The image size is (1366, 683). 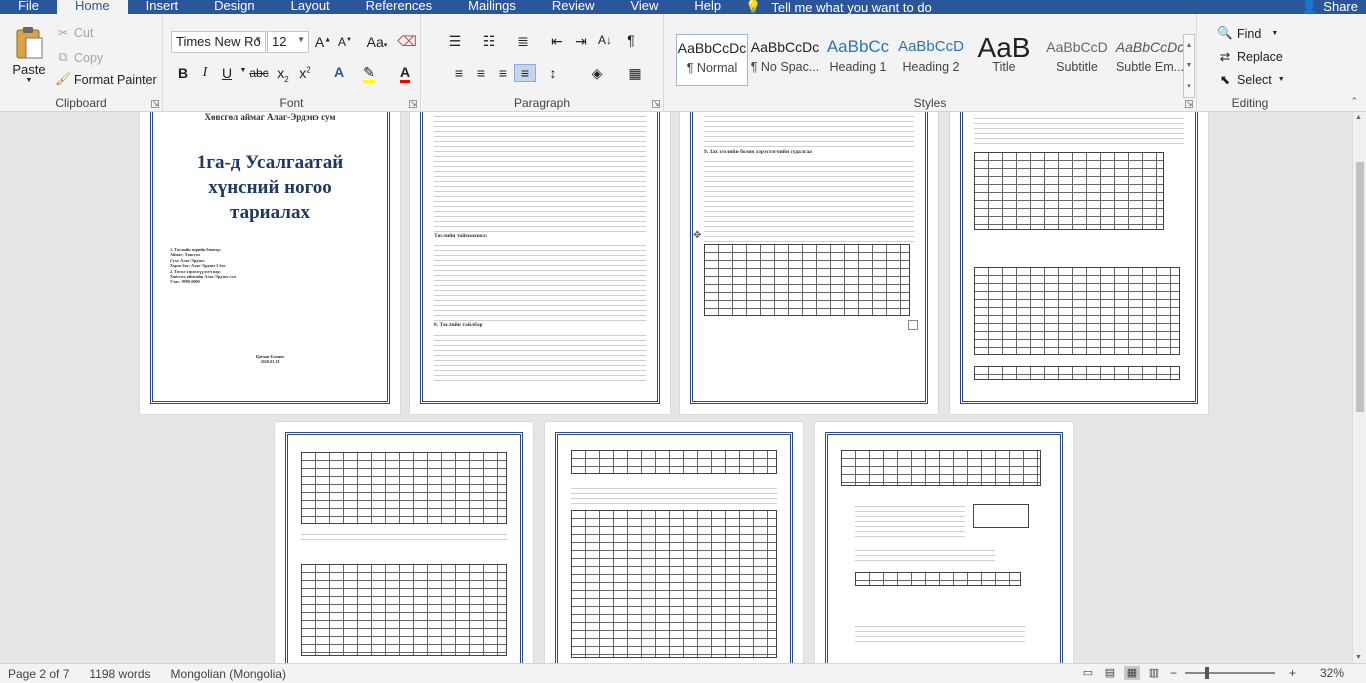 What do you see at coordinates (1250, 57) in the screenshot?
I see `replace-button: ⇄ Replace` at bounding box center [1250, 57].